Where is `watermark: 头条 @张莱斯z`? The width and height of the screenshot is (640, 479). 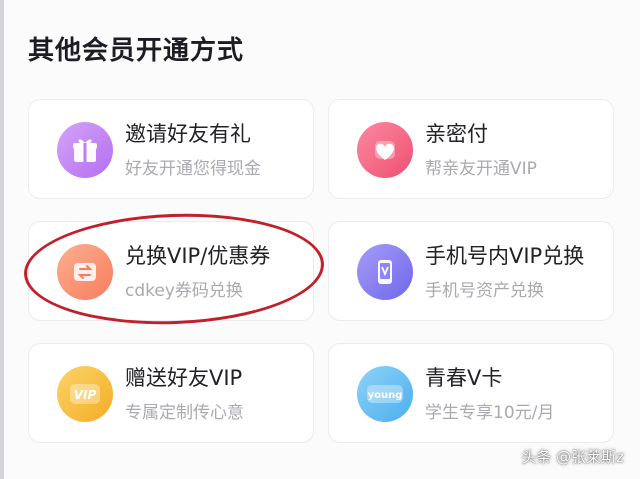
watermark: 头条 @张莱斯z is located at coordinates (572, 457).